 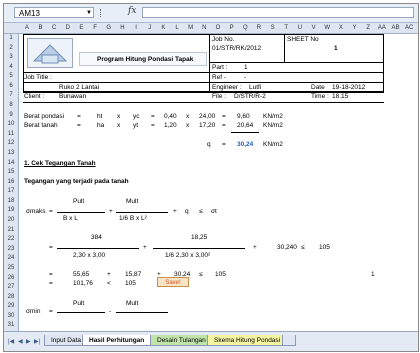 What do you see at coordinates (355, 28) in the screenshot?
I see `column-header: Y` at bounding box center [355, 28].